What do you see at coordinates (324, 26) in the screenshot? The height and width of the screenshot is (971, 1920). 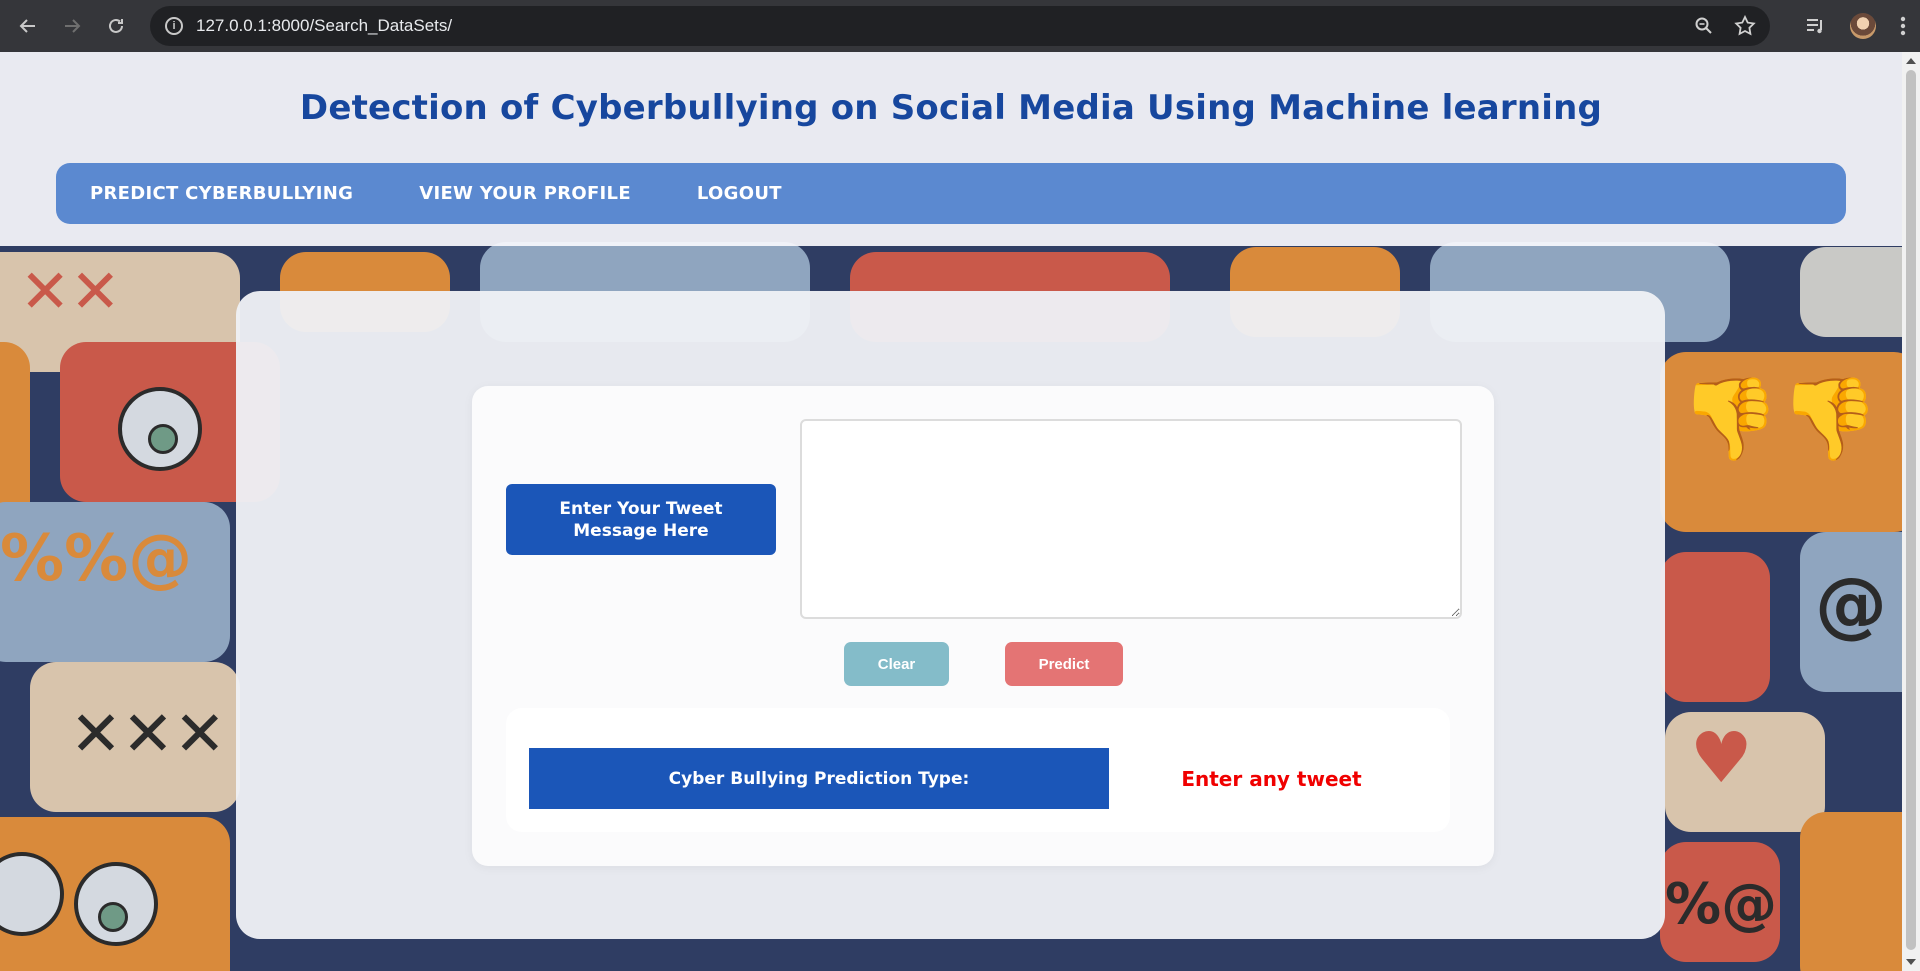 I see `url-text: 127.0.0.1:8000/Search_DataSets/` at bounding box center [324, 26].